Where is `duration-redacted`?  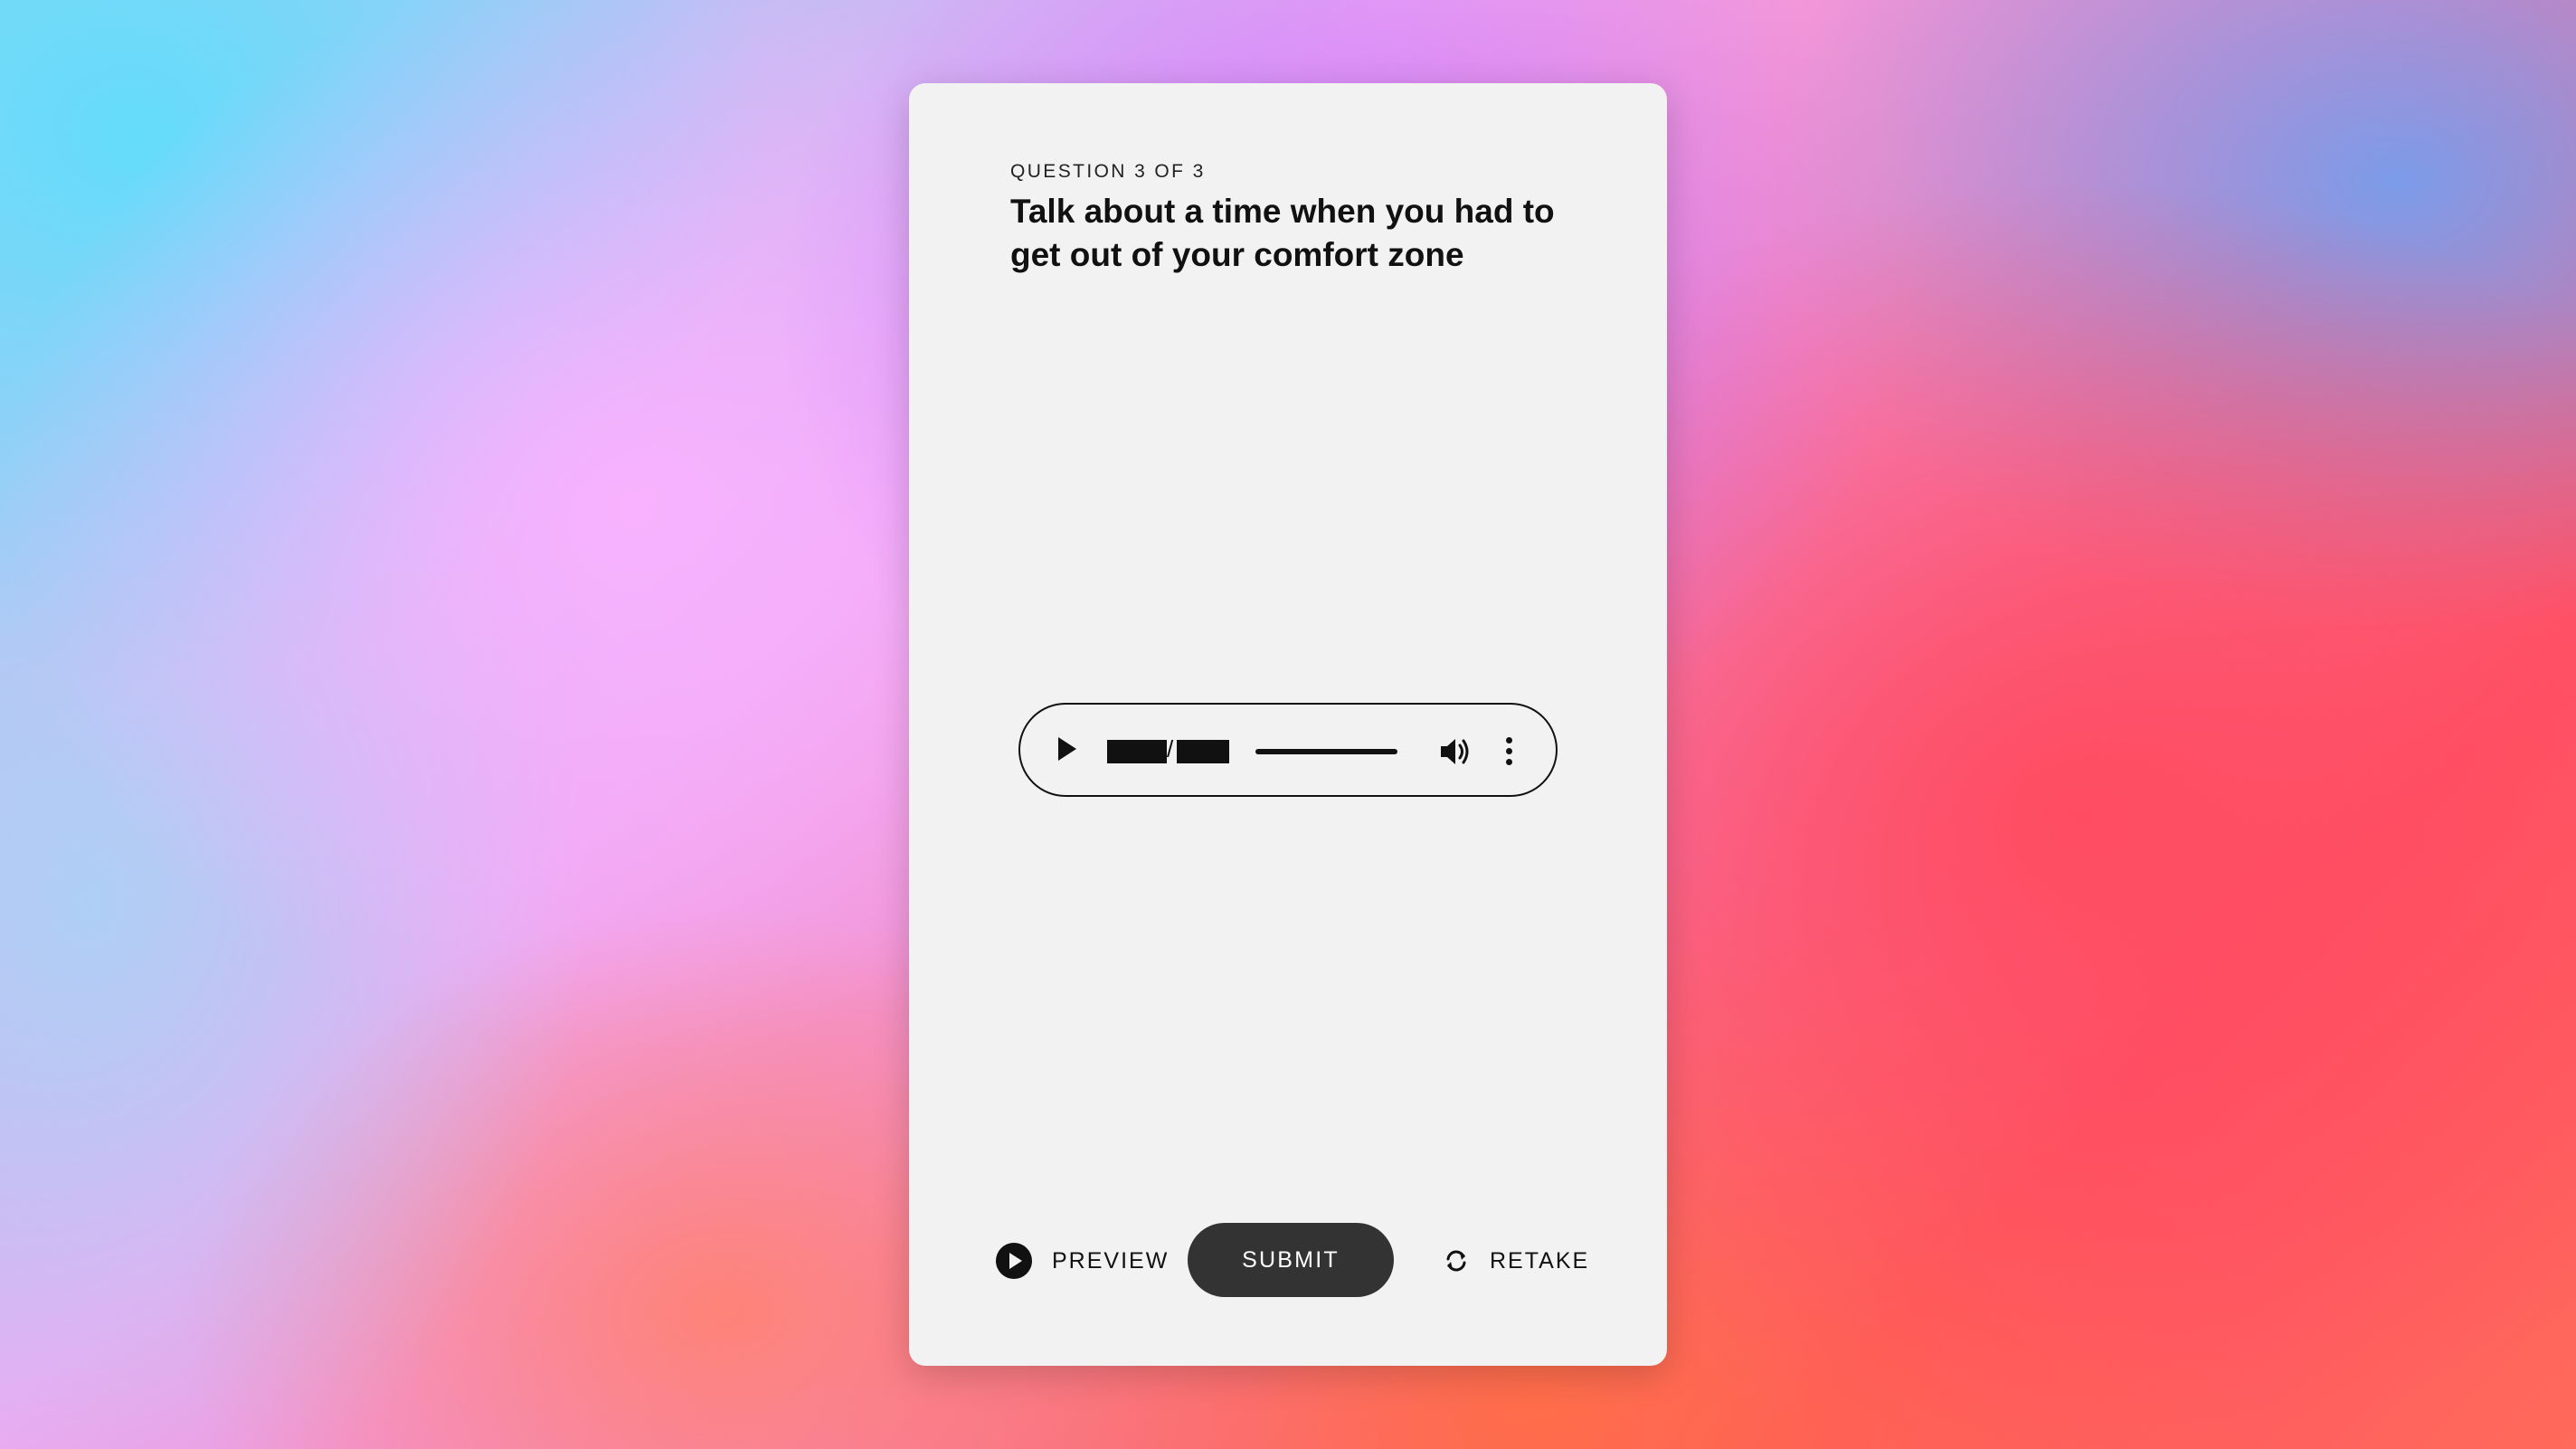
duration-redacted is located at coordinates (1203, 752).